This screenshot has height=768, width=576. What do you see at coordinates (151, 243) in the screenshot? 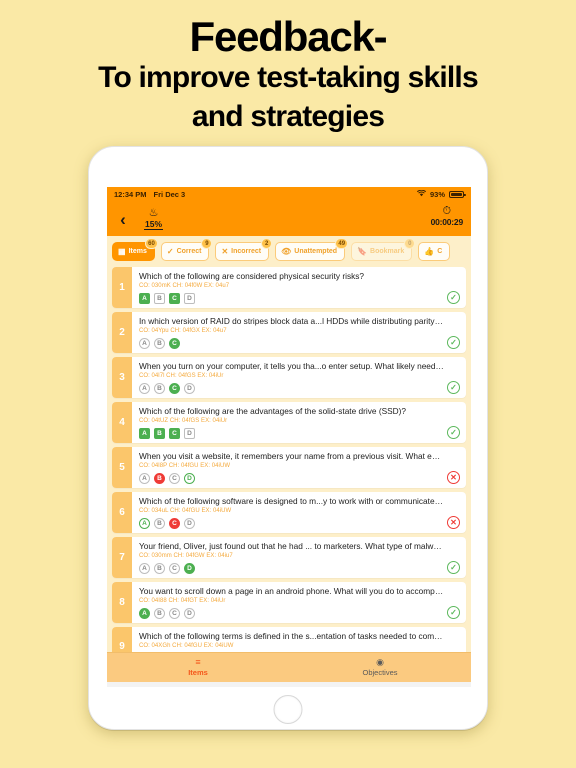
I see `filter-chip-badge: 60` at bounding box center [151, 243].